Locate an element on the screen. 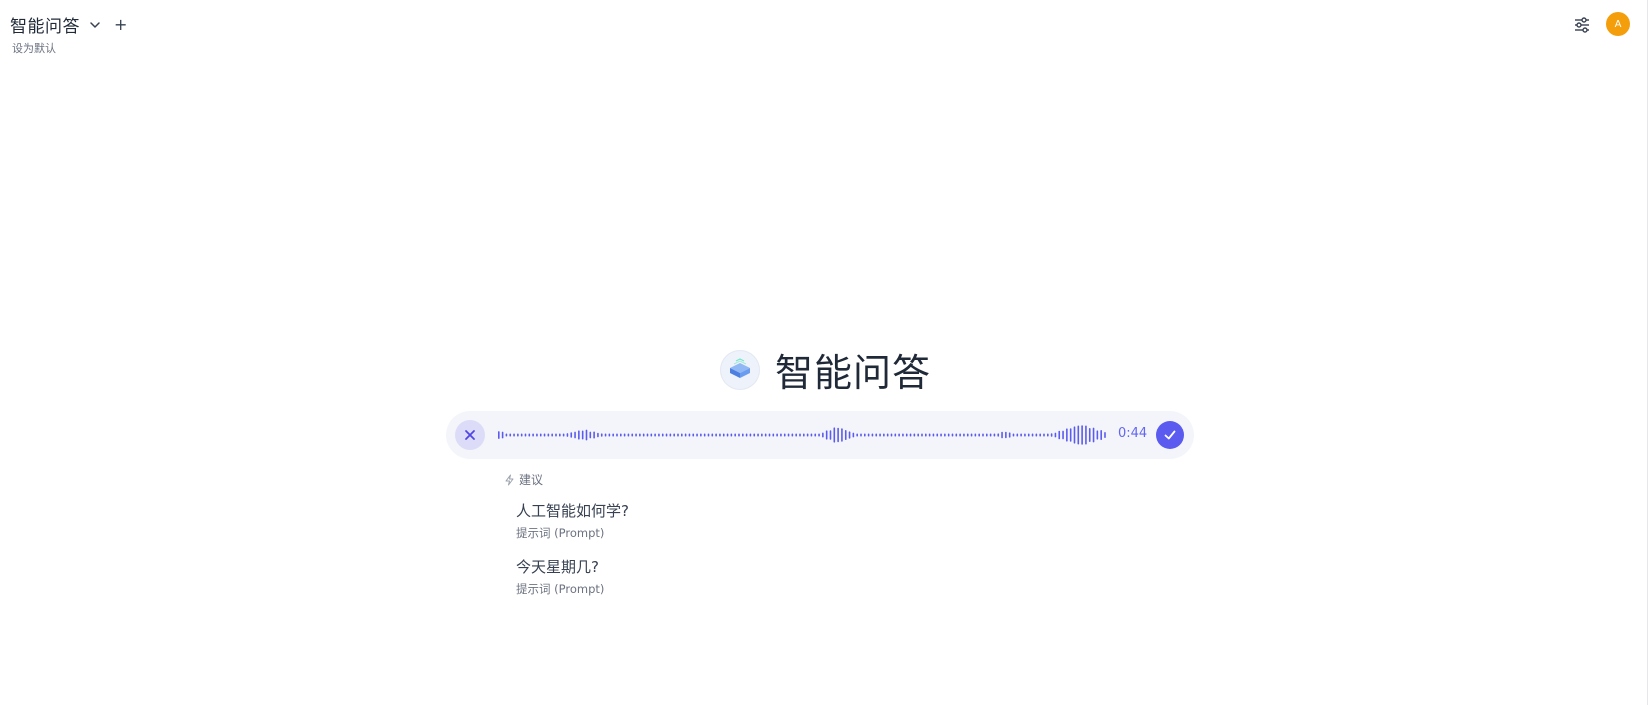  model-logo-icon is located at coordinates (740, 369).